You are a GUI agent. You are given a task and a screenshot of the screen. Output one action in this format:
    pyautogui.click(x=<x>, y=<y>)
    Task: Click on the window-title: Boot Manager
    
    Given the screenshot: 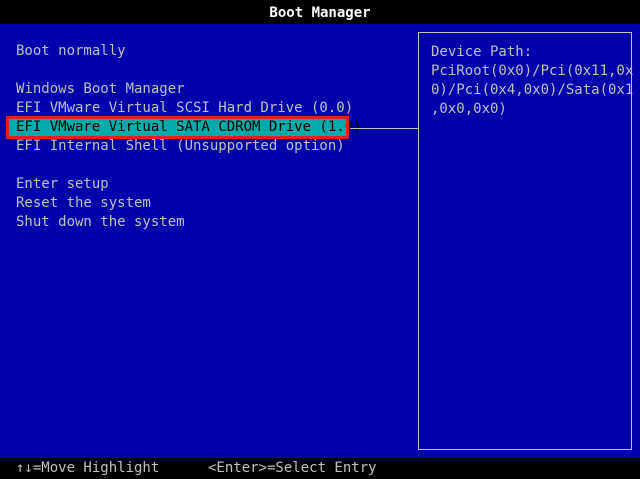 What is the action you would take?
    pyautogui.click(x=320, y=13)
    